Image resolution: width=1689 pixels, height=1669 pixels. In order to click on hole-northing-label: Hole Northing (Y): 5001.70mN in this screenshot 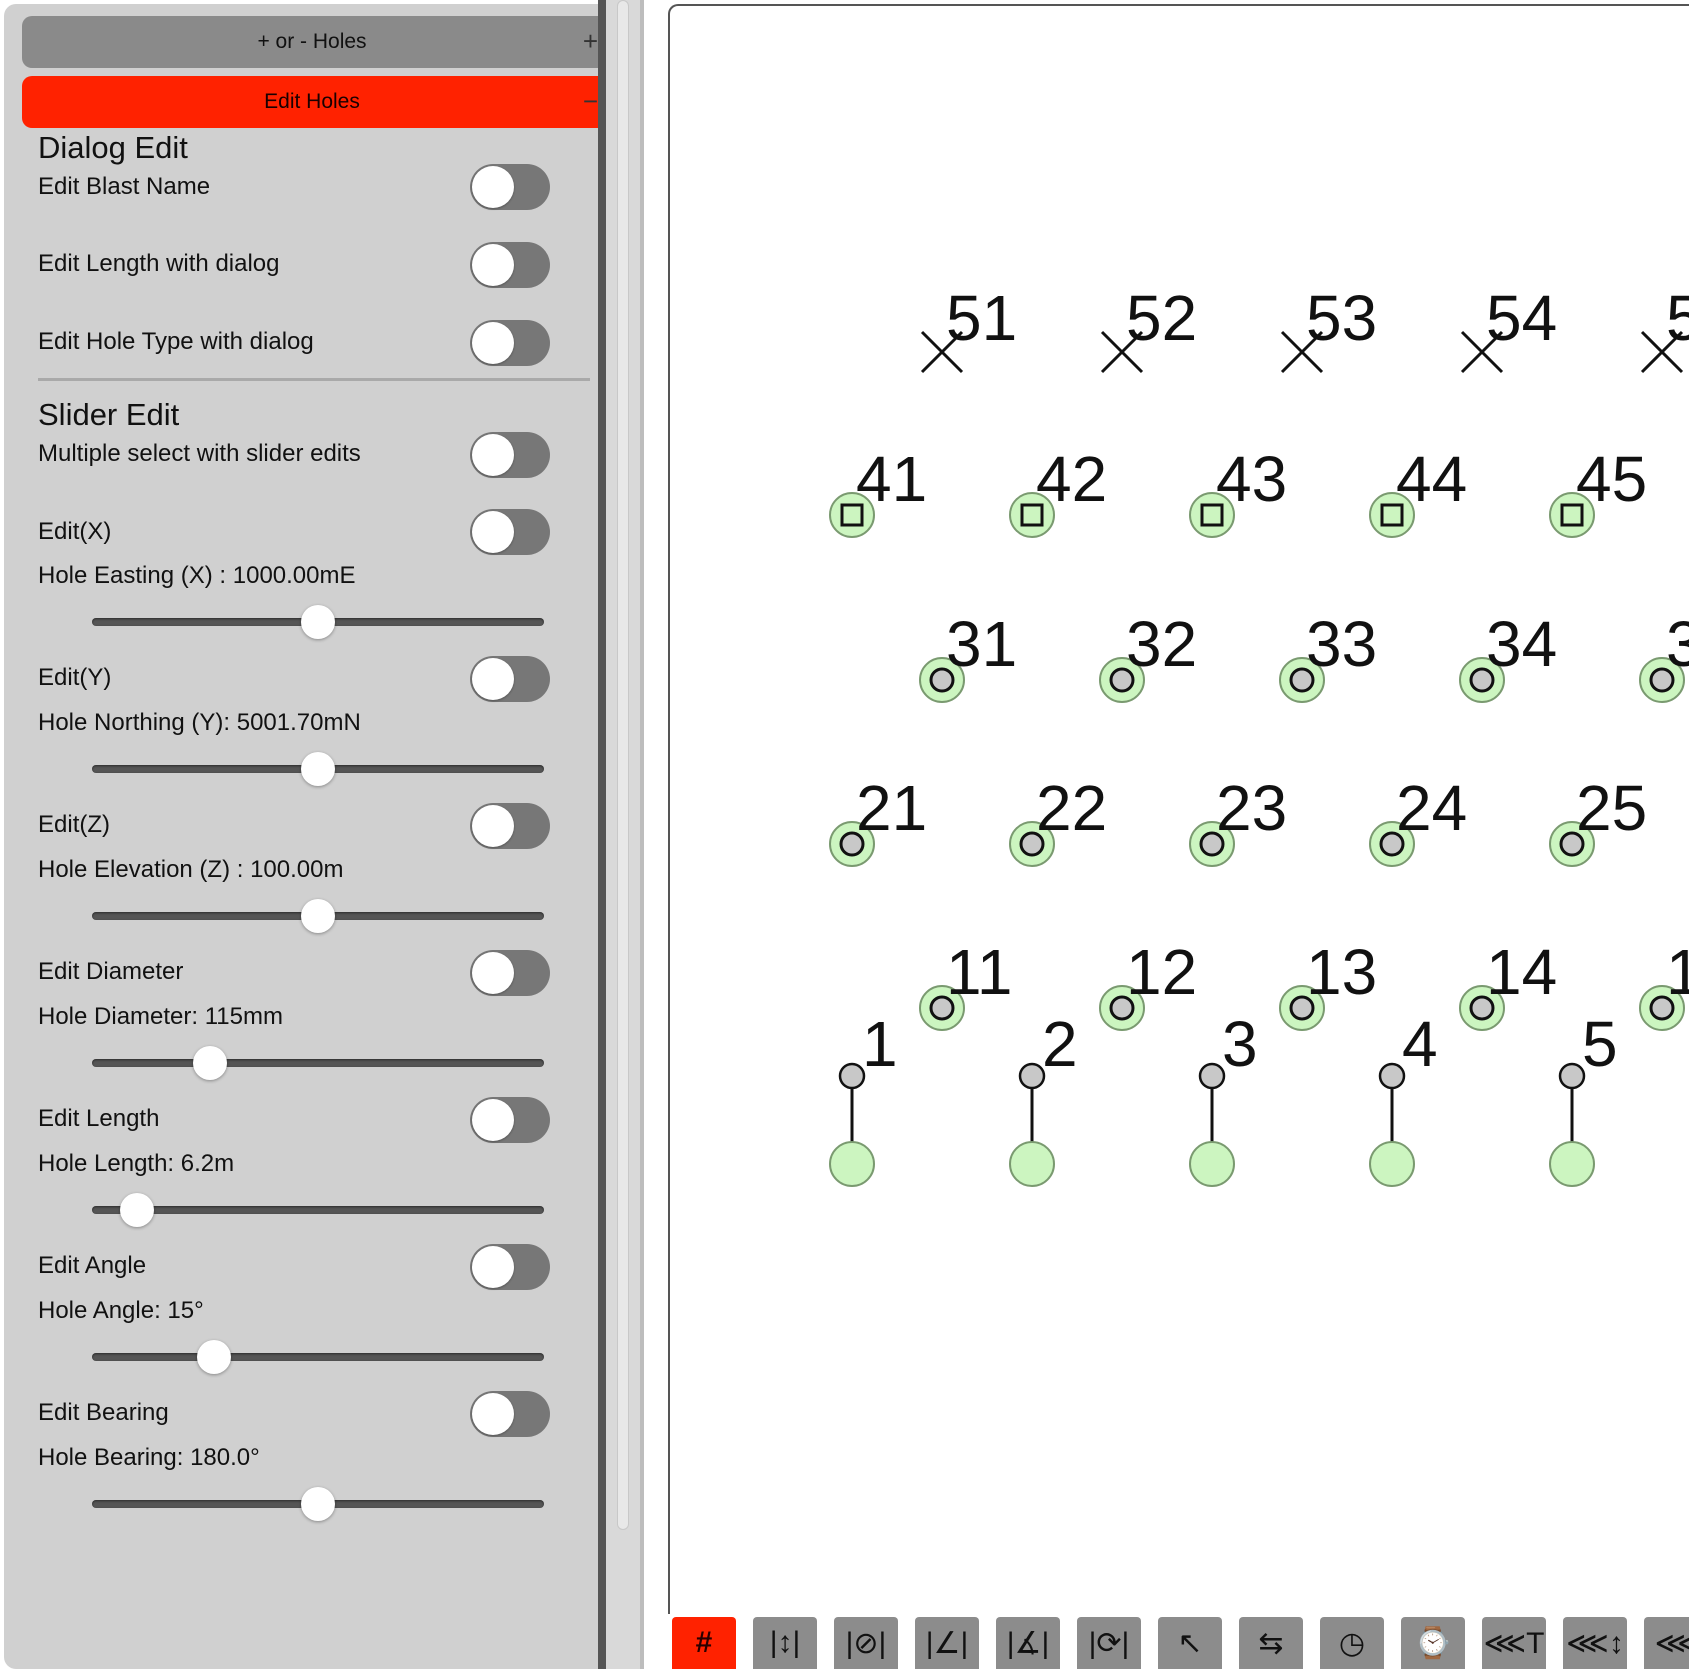, I will do `click(199, 722)`.